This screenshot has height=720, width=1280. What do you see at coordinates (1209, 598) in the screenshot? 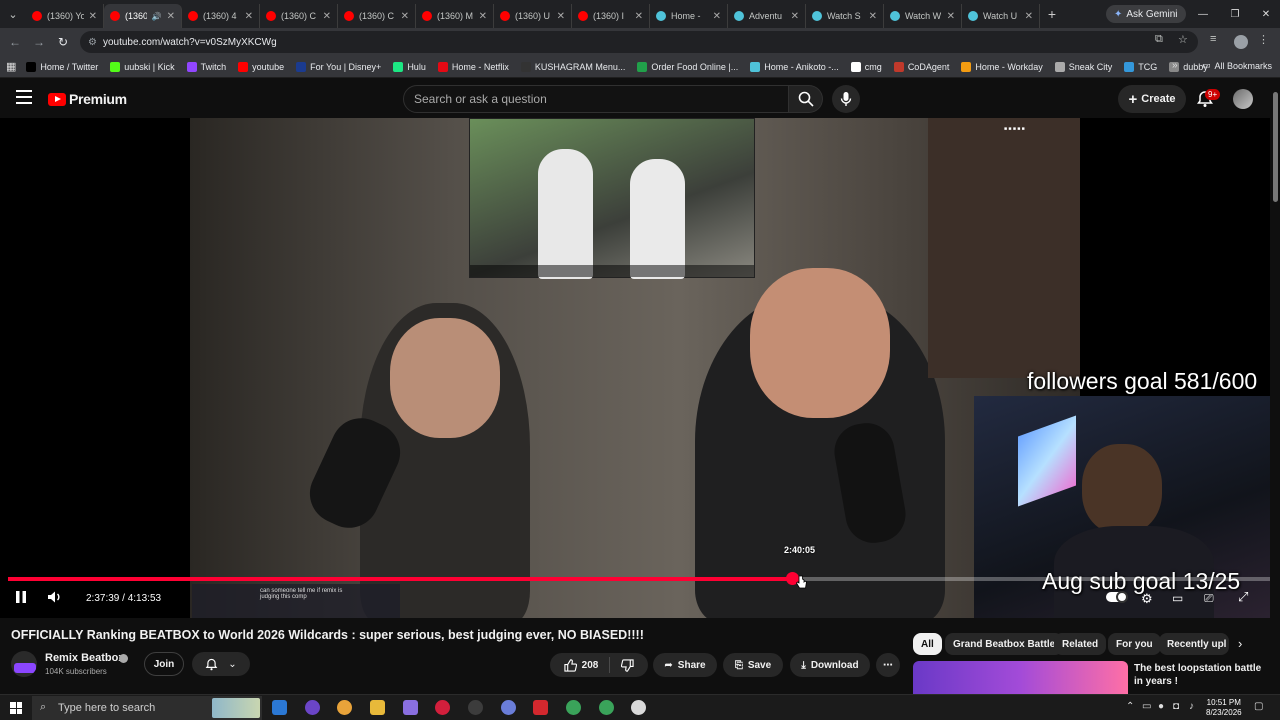
I see `cast-icon: ⎚` at bounding box center [1209, 598].